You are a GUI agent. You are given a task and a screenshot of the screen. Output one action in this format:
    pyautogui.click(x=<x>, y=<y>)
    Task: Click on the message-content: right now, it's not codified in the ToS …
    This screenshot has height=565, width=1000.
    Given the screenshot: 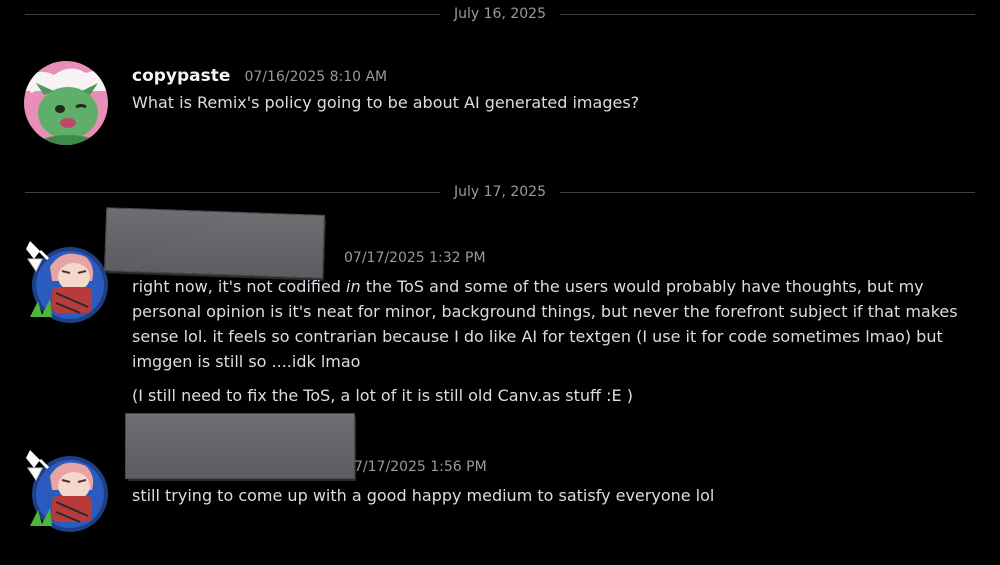 What is the action you would take?
    pyautogui.click(x=549, y=324)
    